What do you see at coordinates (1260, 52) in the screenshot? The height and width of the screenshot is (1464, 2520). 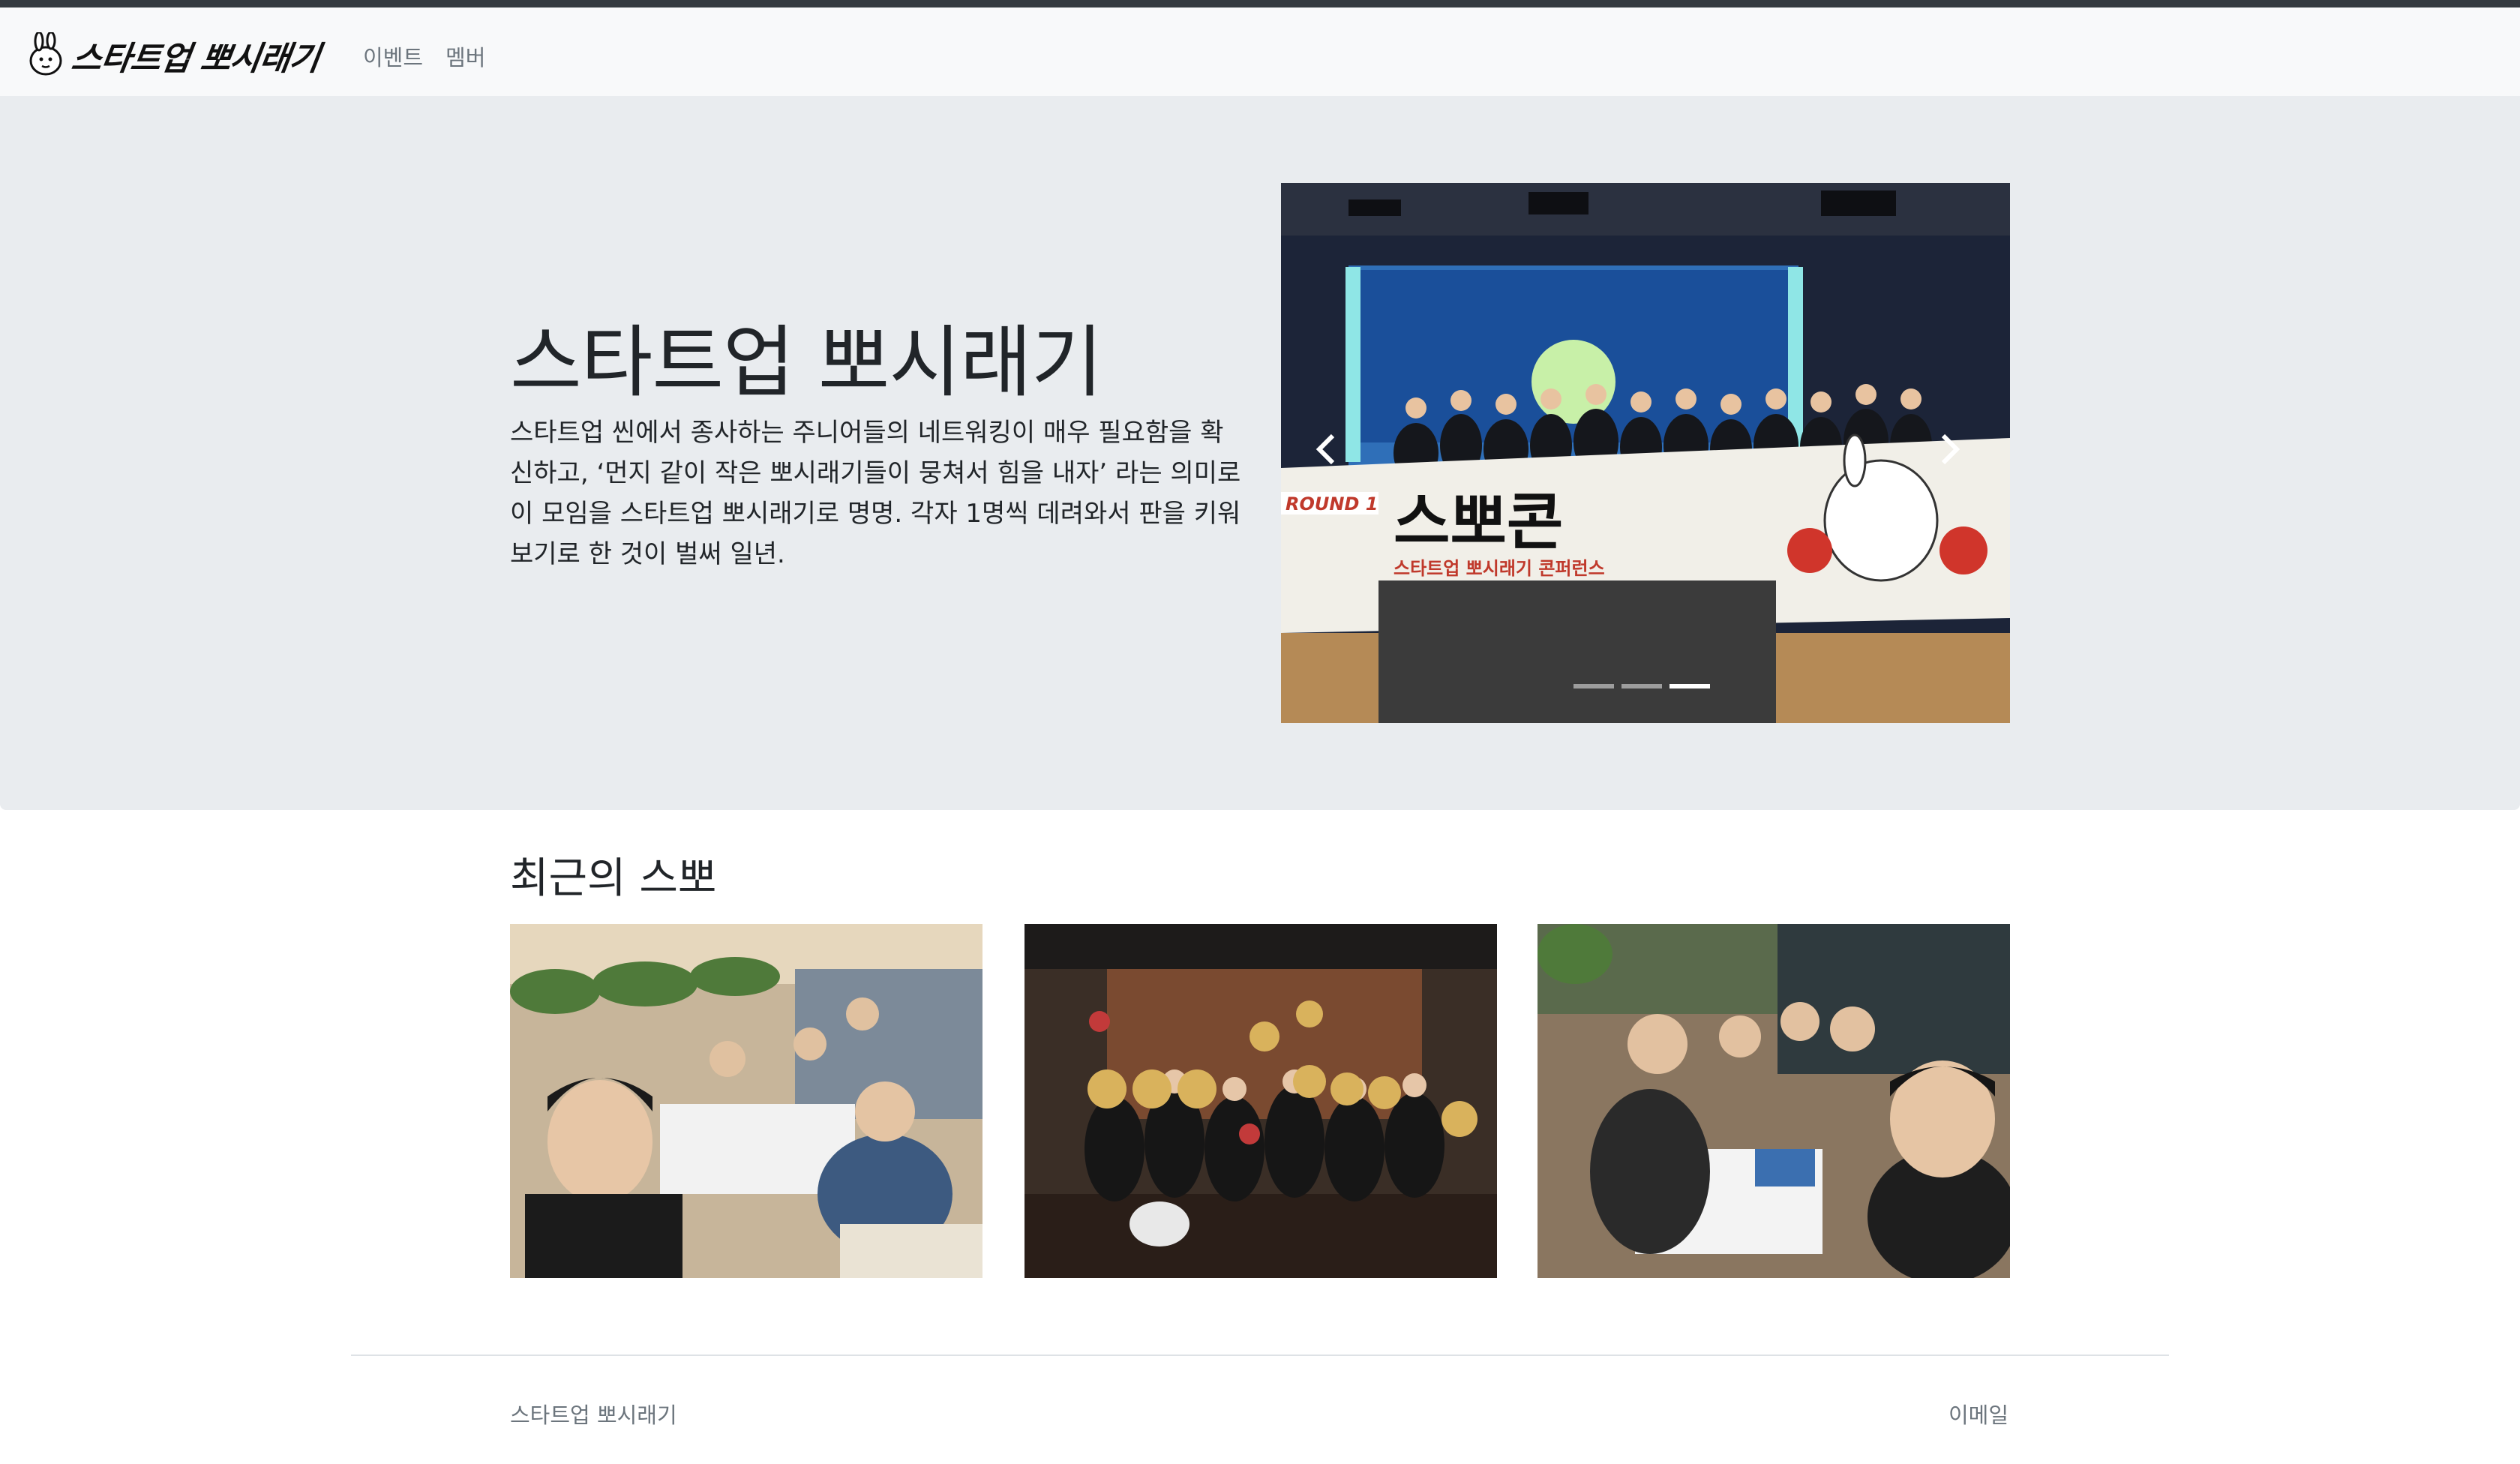 I see `navbar: 스타트업 뽀시래기 이벤트 멤버` at bounding box center [1260, 52].